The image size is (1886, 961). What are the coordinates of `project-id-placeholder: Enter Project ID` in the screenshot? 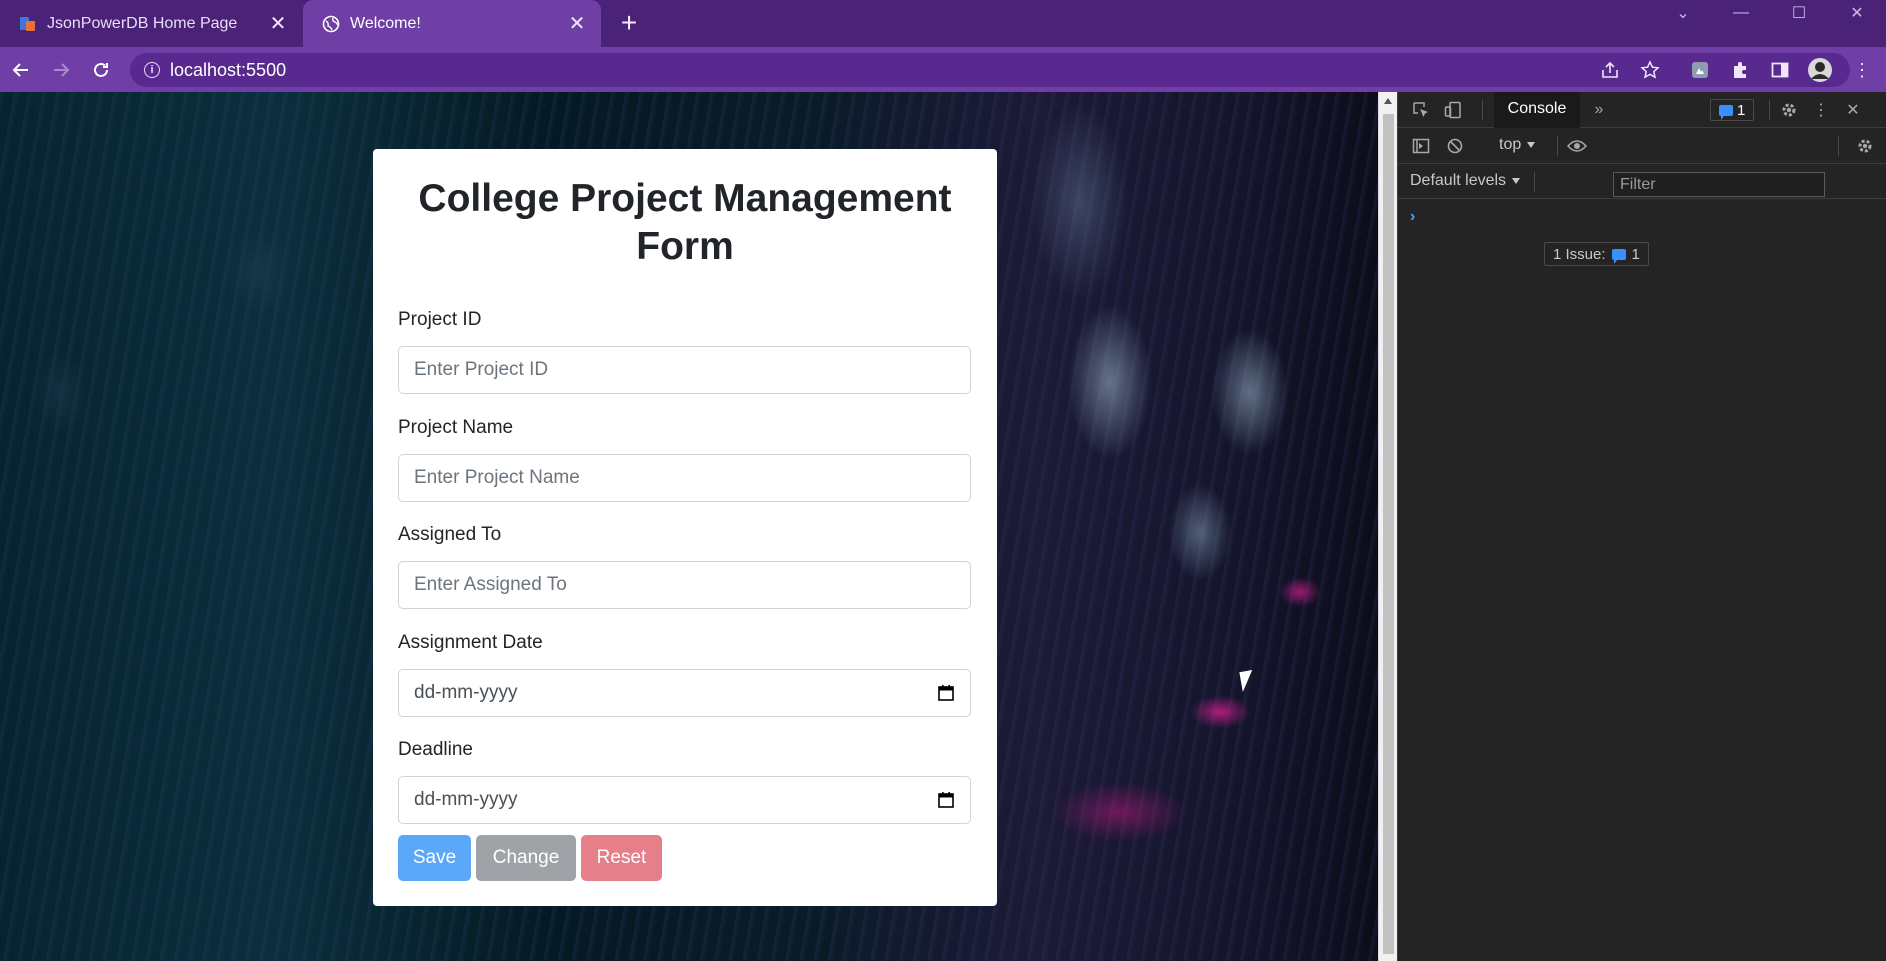 It's located at (481, 369).